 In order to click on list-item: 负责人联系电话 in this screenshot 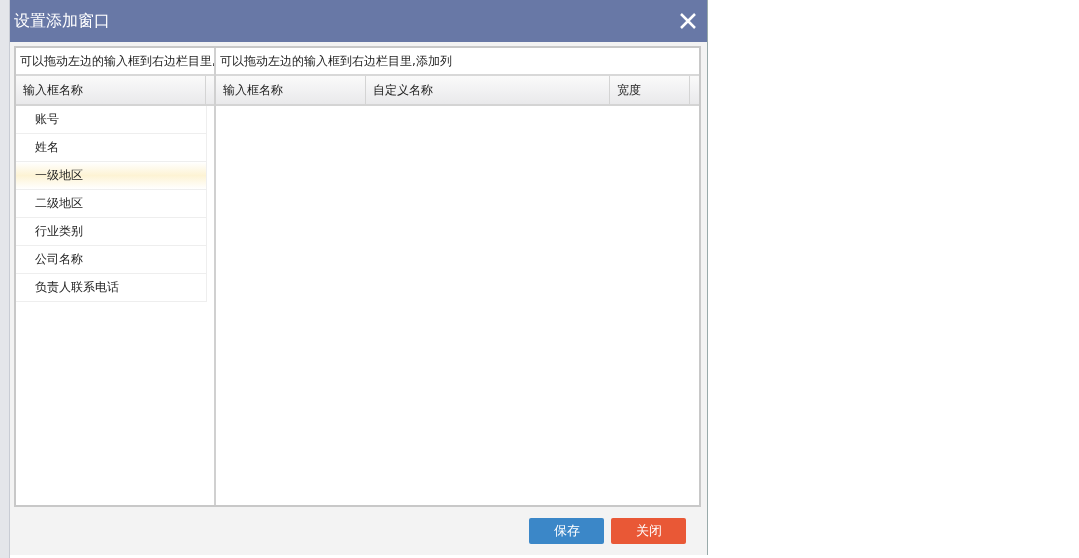, I will do `click(111, 288)`.